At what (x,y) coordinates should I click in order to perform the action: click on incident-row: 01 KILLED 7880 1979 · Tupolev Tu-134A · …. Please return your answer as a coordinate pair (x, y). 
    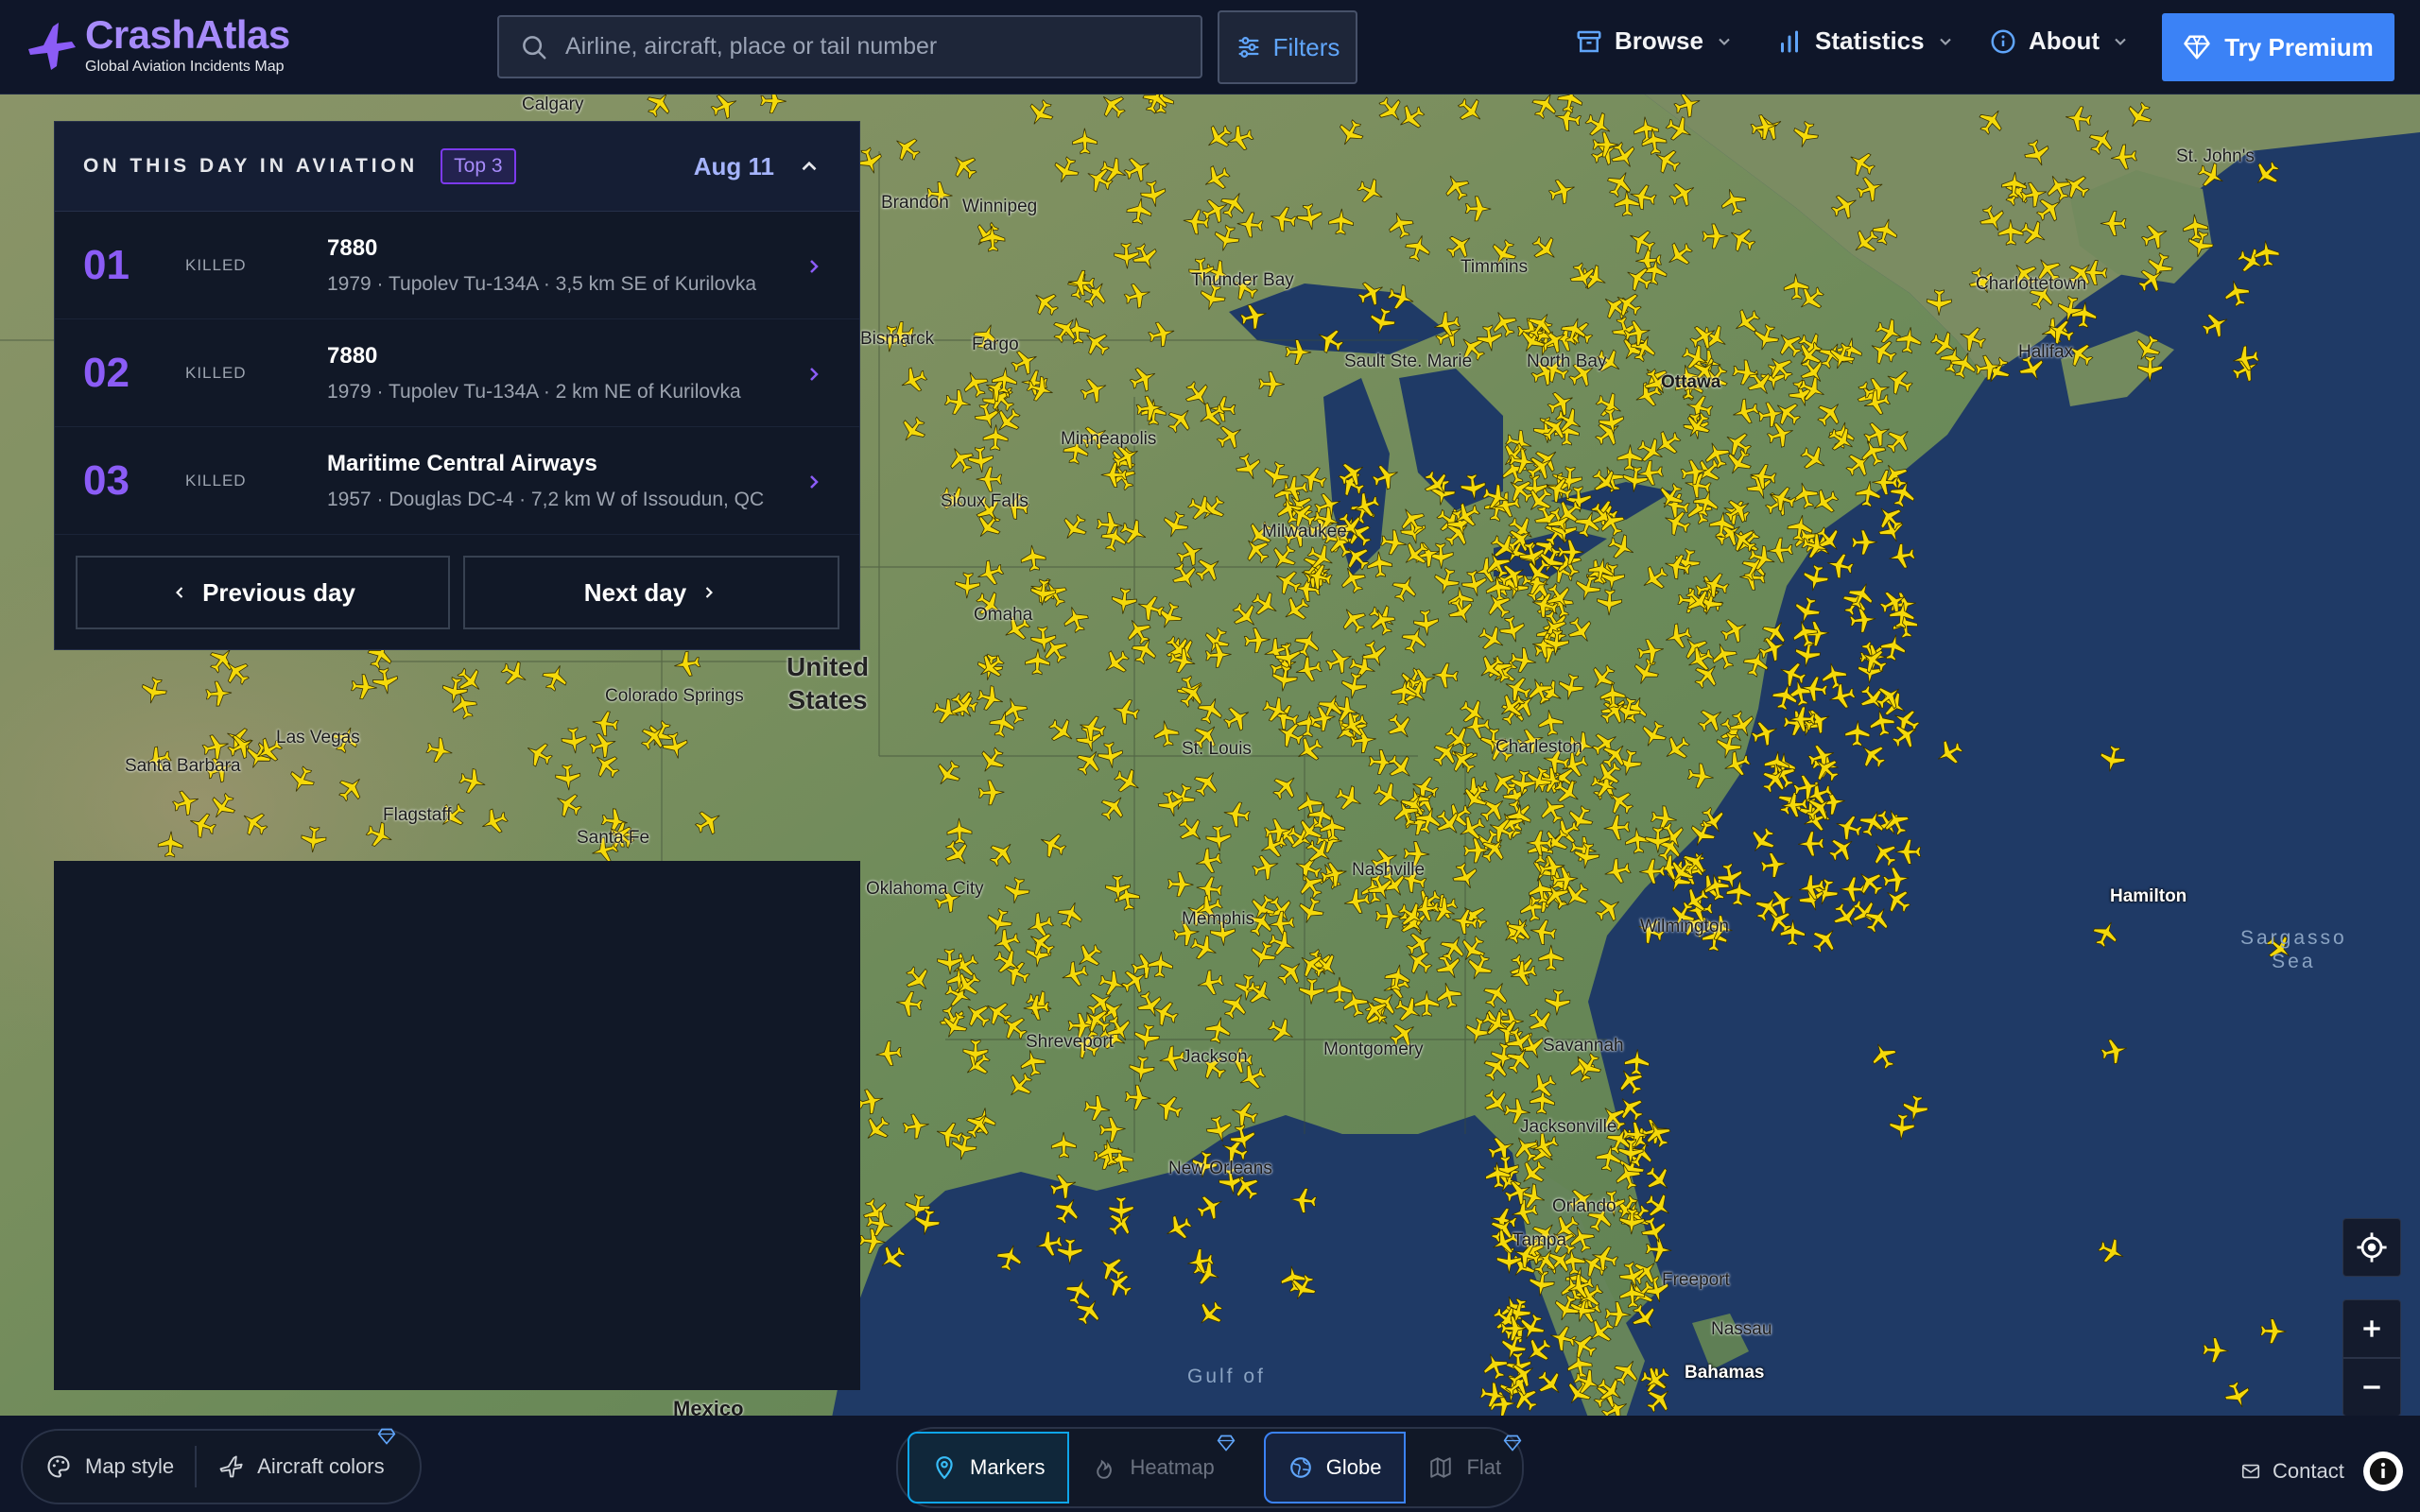
    Looking at the image, I should click on (457, 265).